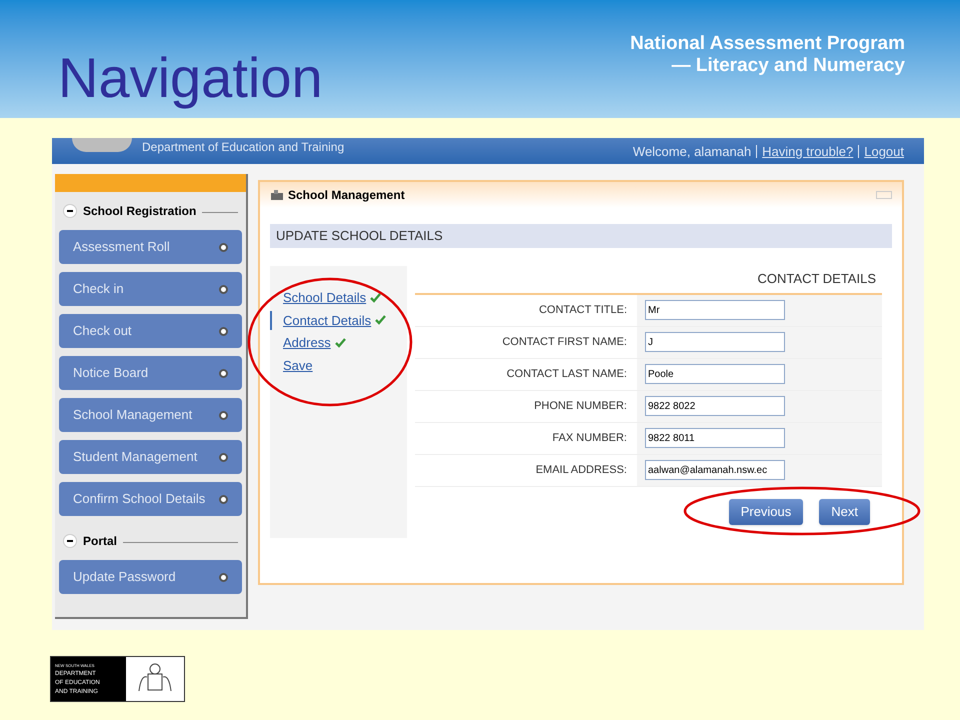 The image size is (960, 720). What do you see at coordinates (692, 151) in the screenshot?
I see `welcome-text: Welcome, alamanah` at bounding box center [692, 151].